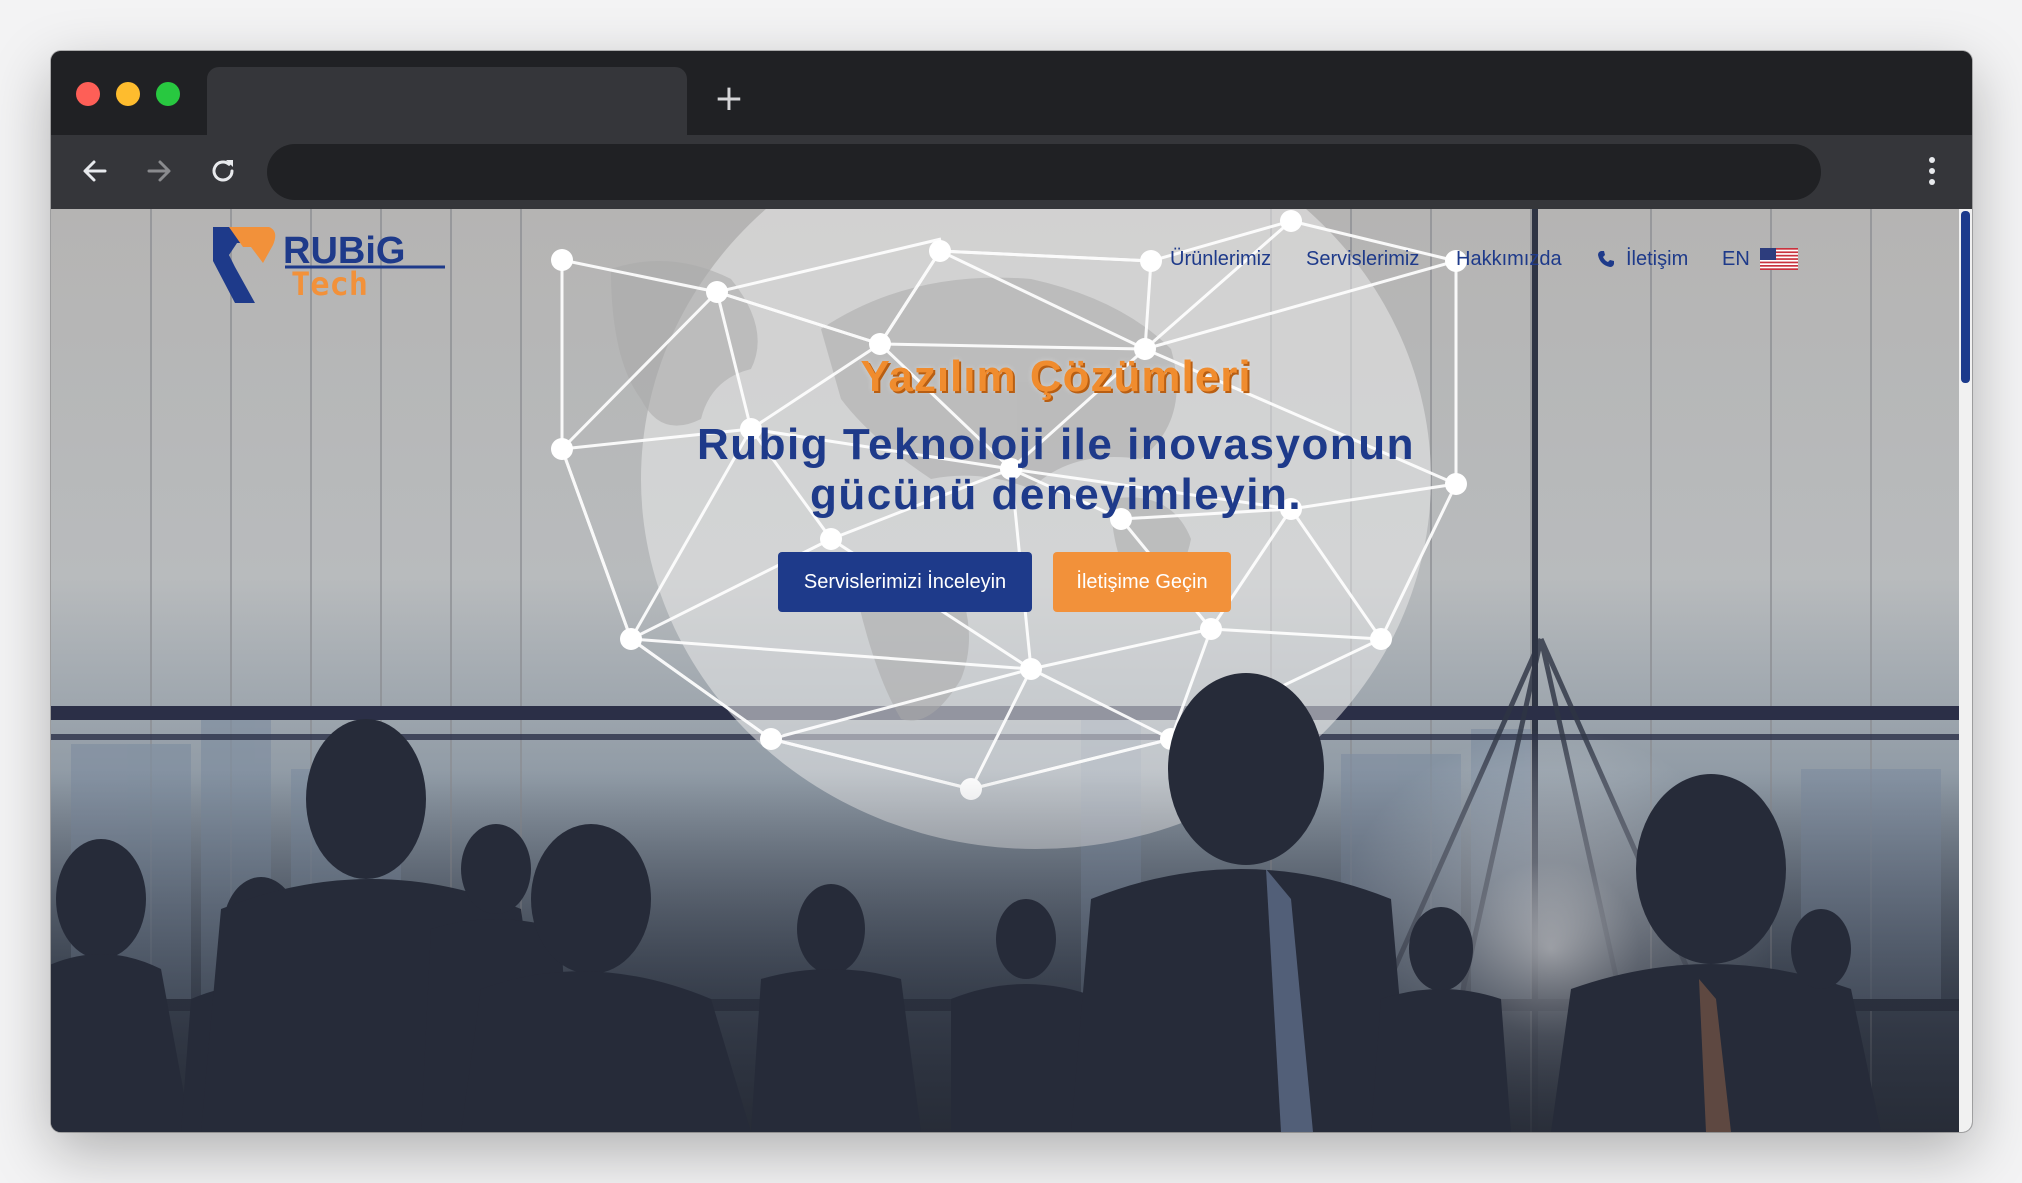 Image resolution: width=2022 pixels, height=1183 pixels. What do you see at coordinates (1220, 259) in the screenshot?
I see `nav-item-products: Ürünlerimiz` at bounding box center [1220, 259].